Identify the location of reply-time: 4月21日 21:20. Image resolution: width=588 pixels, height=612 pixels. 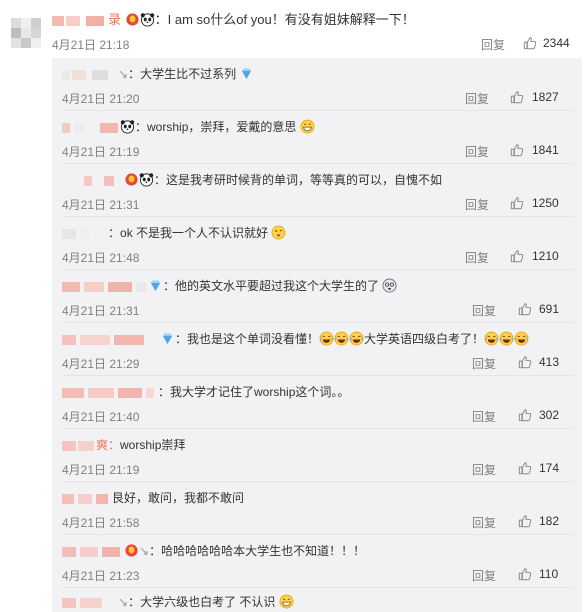
(101, 99).